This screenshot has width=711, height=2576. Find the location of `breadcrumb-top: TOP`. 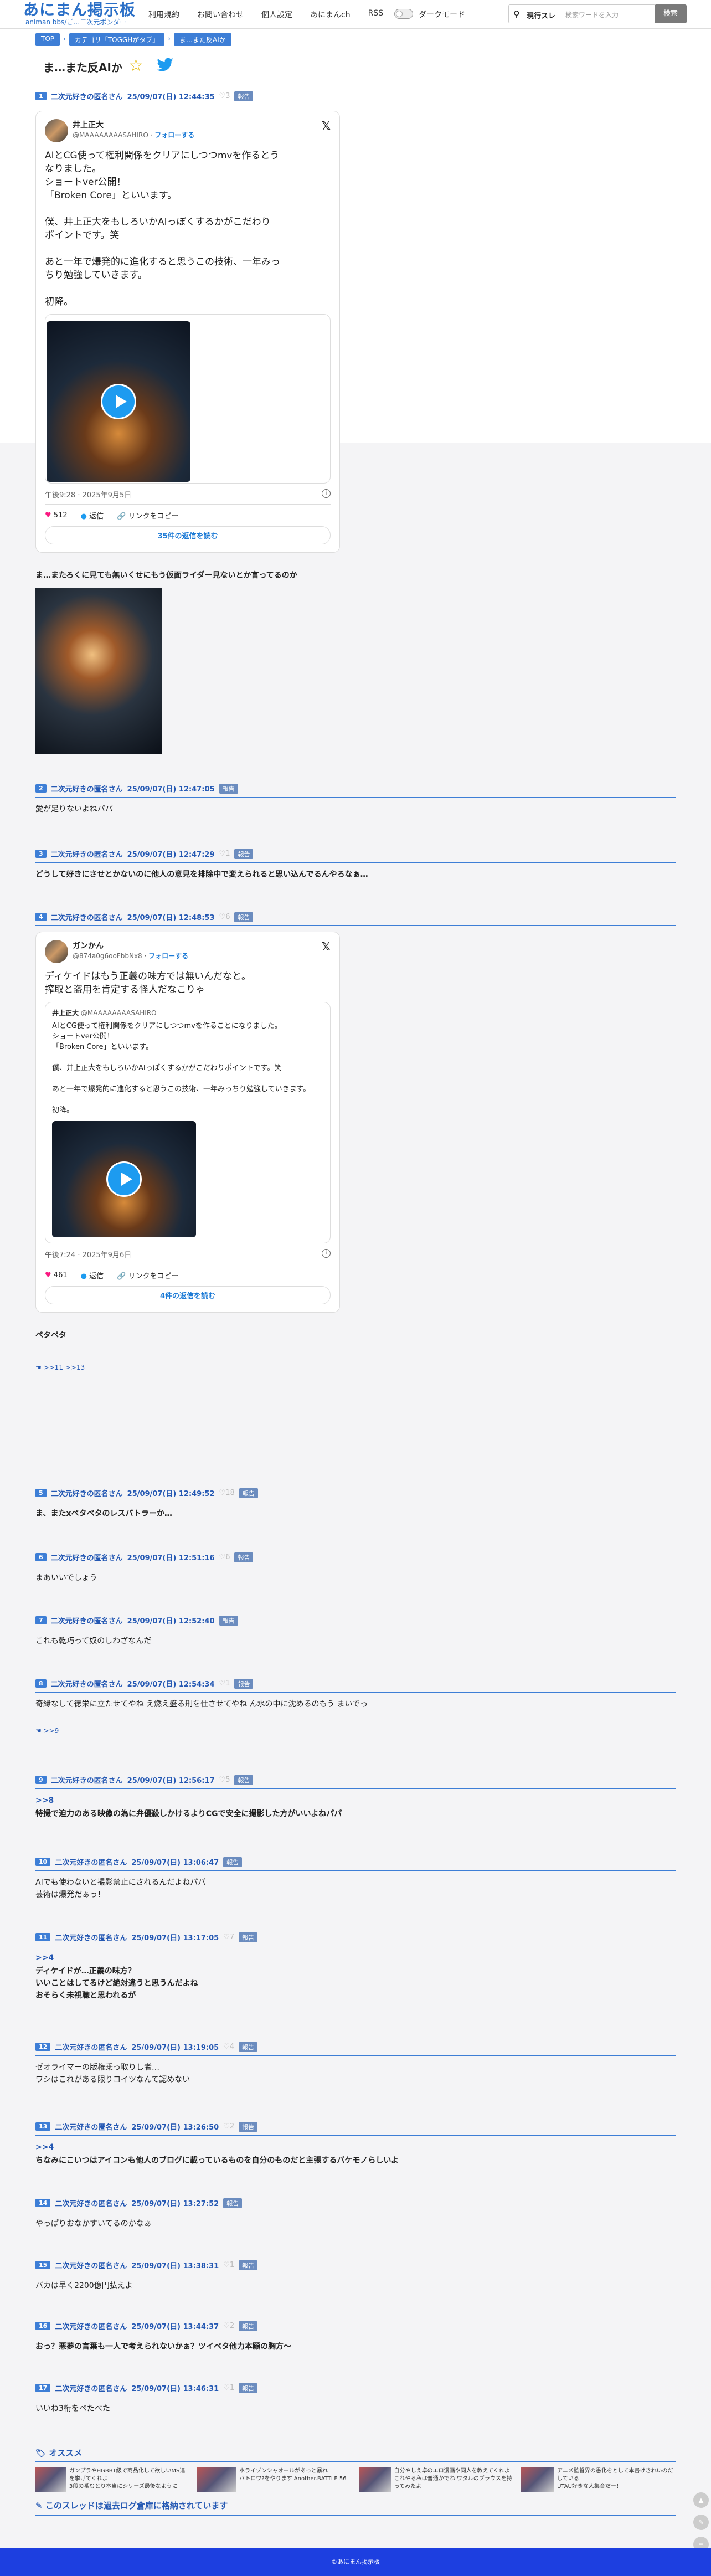

breadcrumb-top: TOP is located at coordinates (47, 39).